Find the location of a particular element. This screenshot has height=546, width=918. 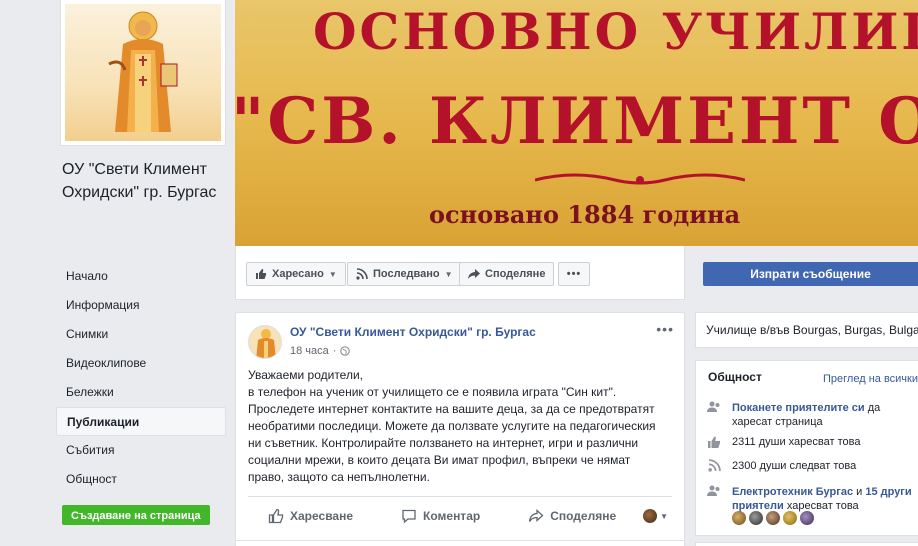

post-timestamp: 18 часа · is located at coordinates (320, 351).